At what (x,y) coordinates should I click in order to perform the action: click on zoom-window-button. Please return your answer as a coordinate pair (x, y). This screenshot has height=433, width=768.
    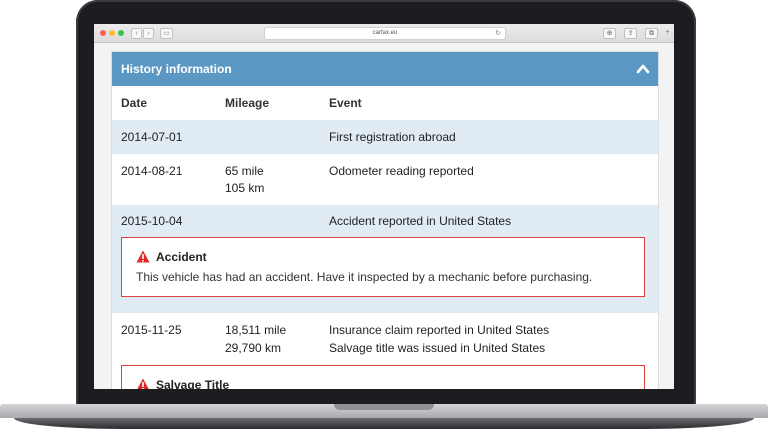
    Looking at the image, I should click on (121, 33).